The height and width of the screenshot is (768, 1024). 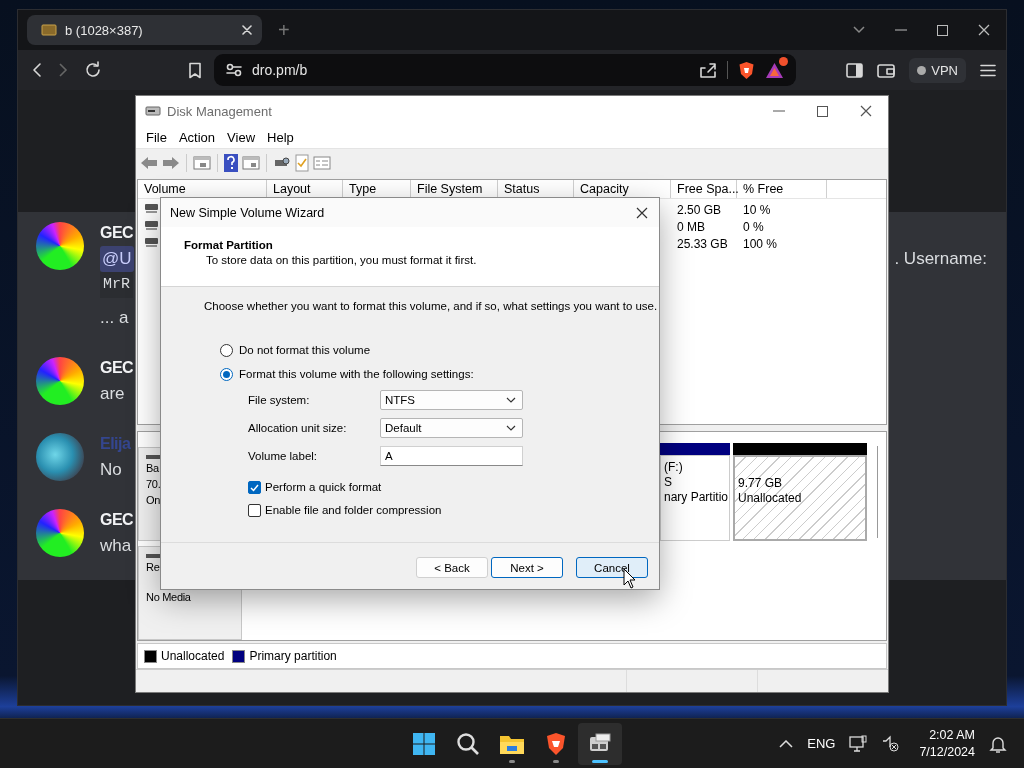 I want to click on partition-block: 9.77 GB Unallocated, so click(x=800, y=498).